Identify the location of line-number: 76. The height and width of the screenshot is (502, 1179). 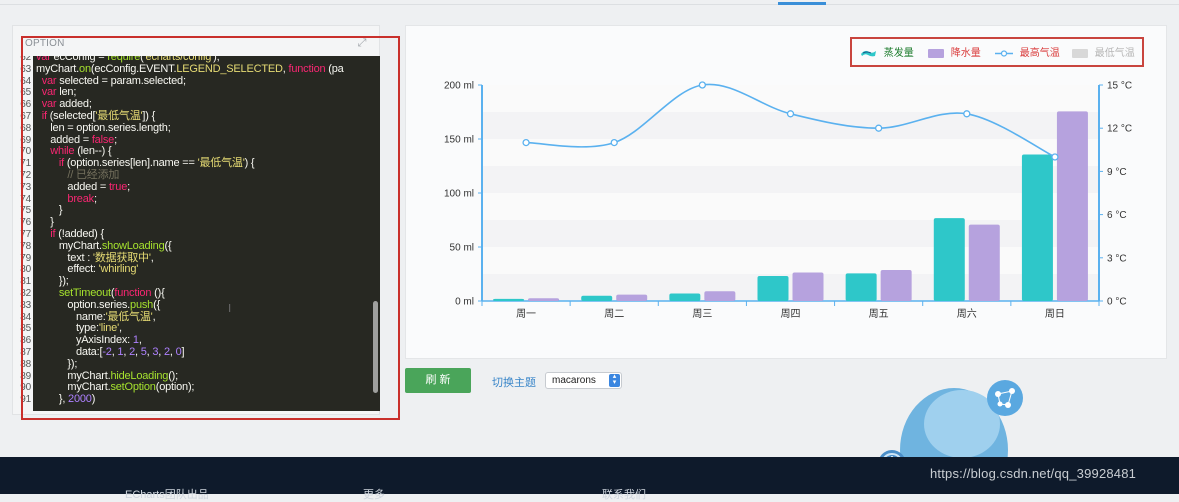
(25, 223).